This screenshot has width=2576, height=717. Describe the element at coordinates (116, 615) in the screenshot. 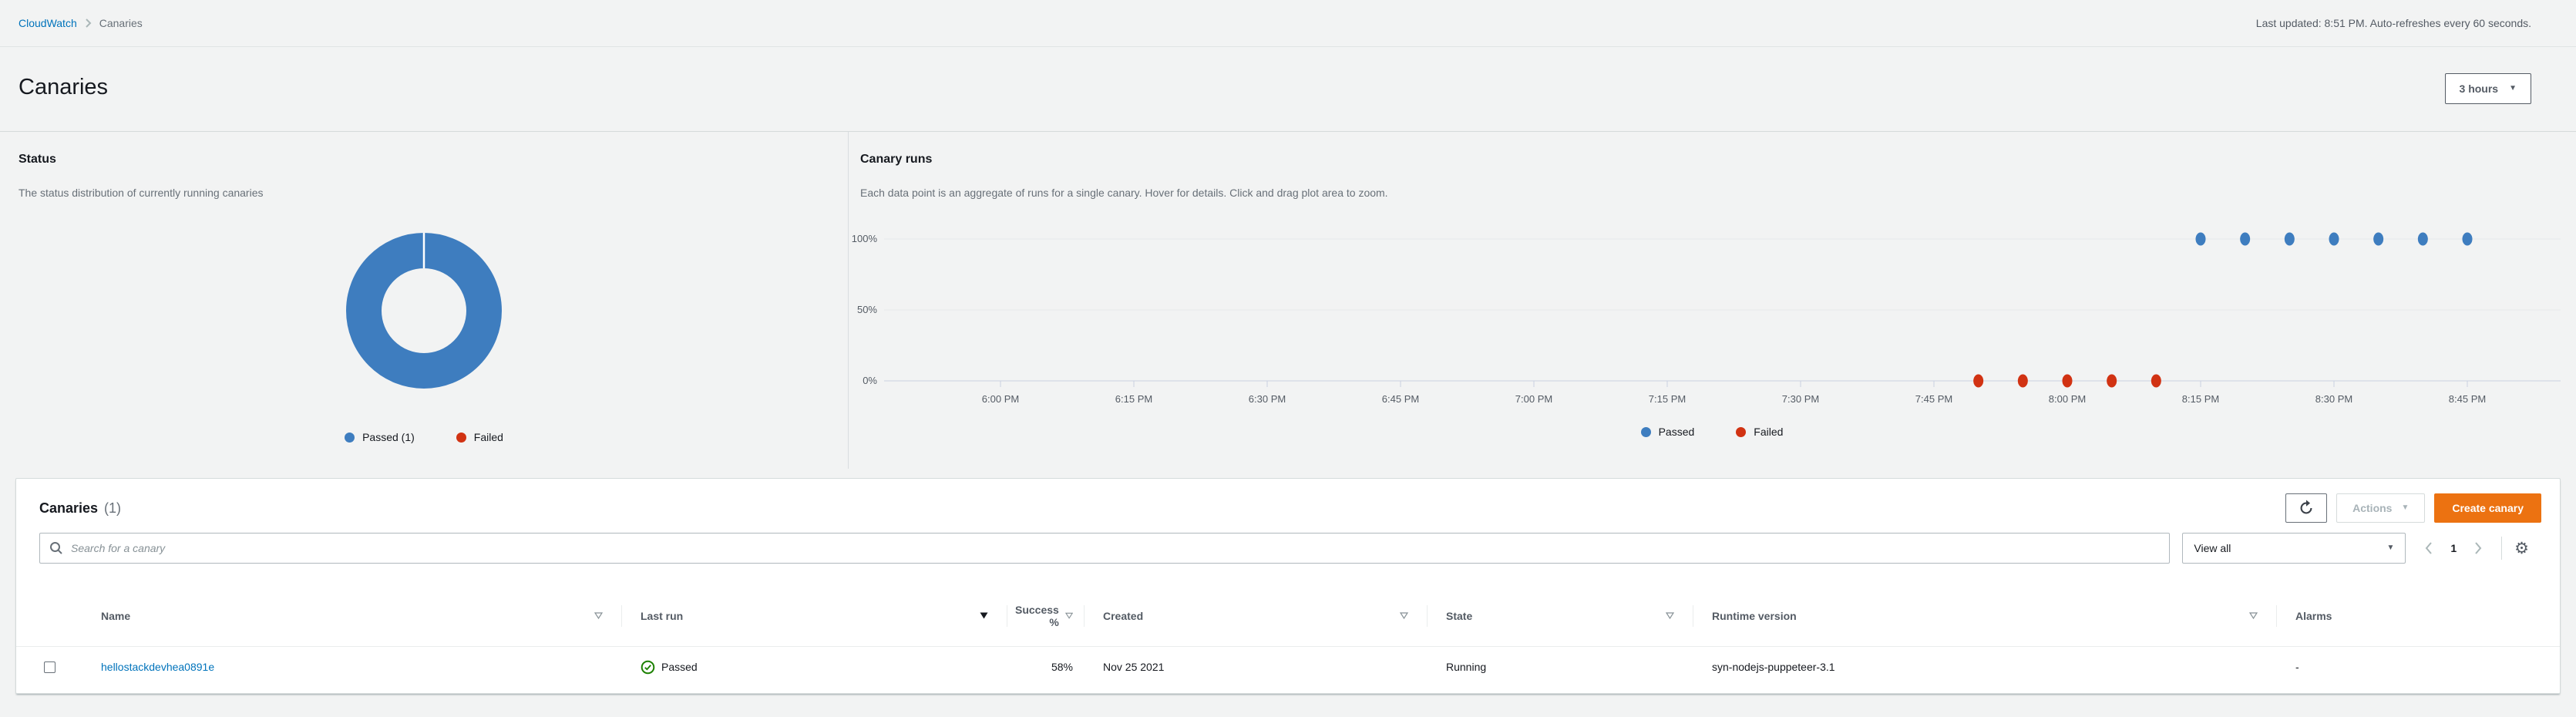

I see `column-label: Name` at that location.